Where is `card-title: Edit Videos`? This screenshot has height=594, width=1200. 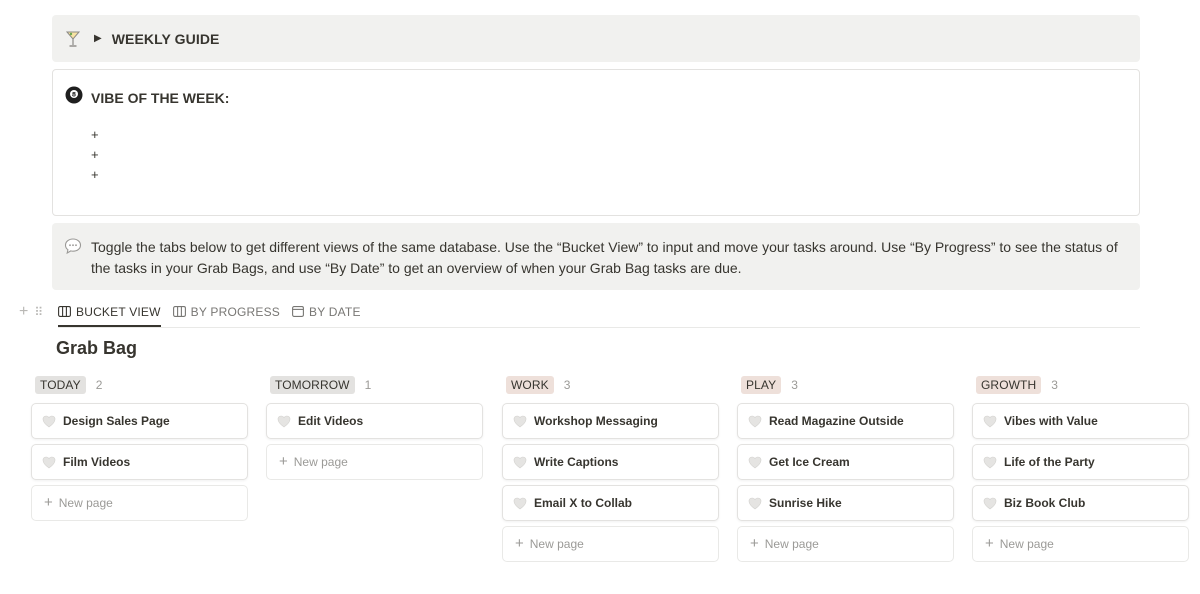 card-title: Edit Videos is located at coordinates (331, 421).